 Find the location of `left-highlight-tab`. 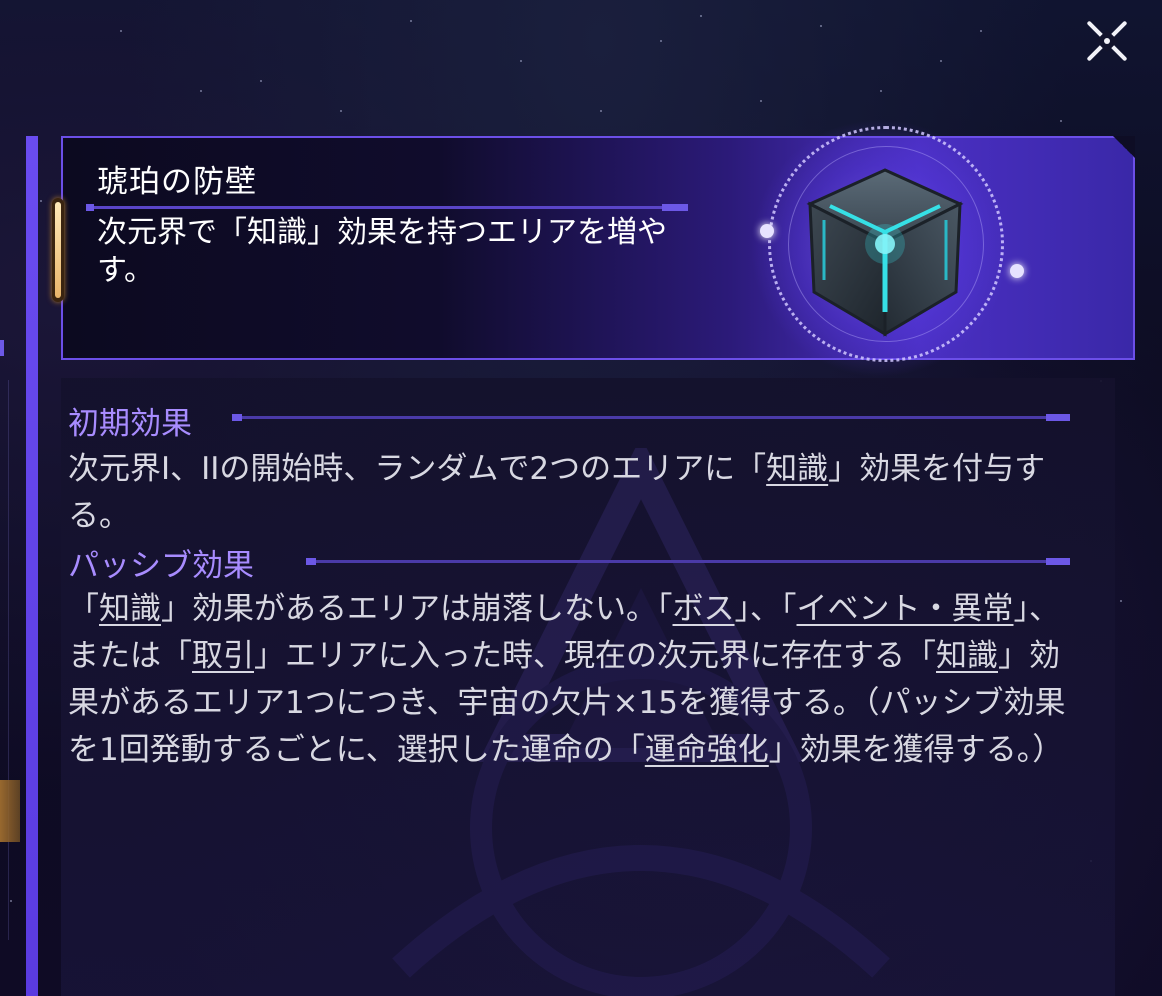

left-highlight-tab is located at coordinates (10, 811).